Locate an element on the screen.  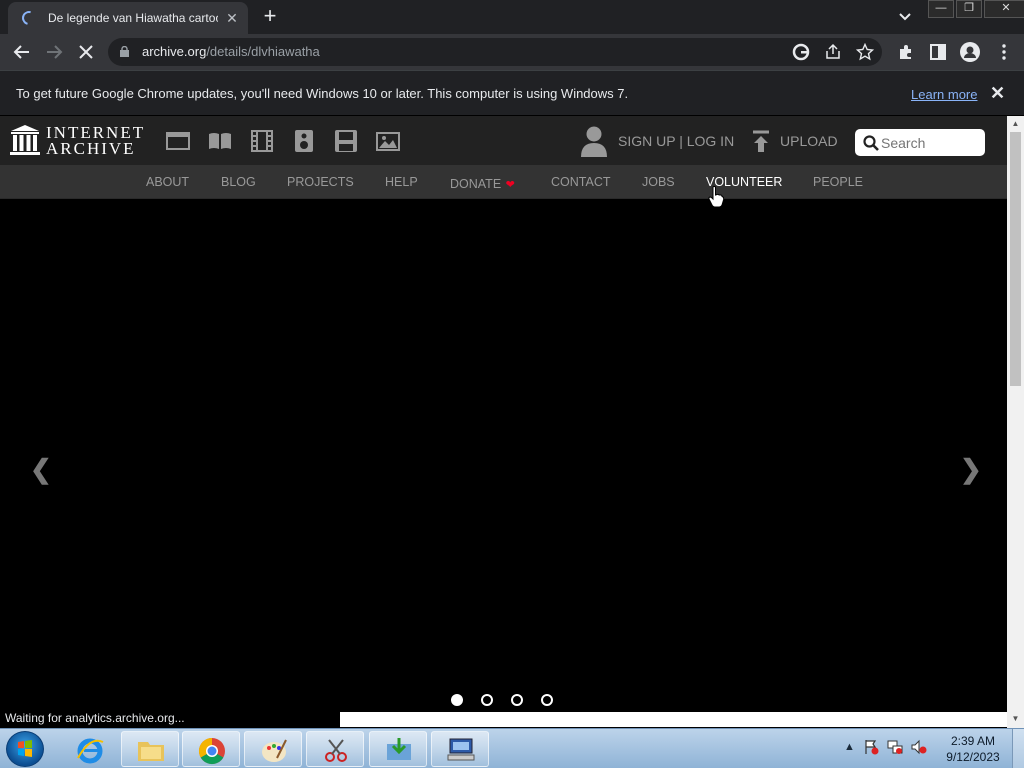
scroll-up-icon: ▲ is located at coordinates (1015, 123).